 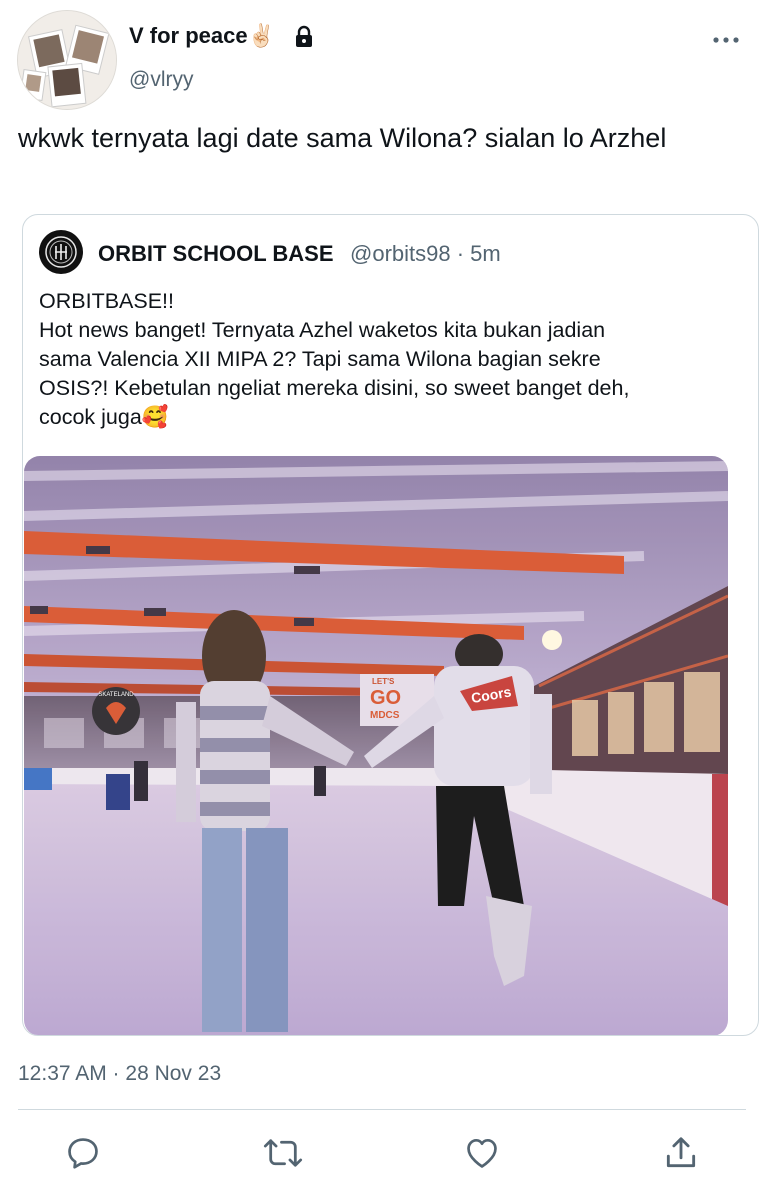 I want to click on quote-avatar, so click(x=61, y=252).